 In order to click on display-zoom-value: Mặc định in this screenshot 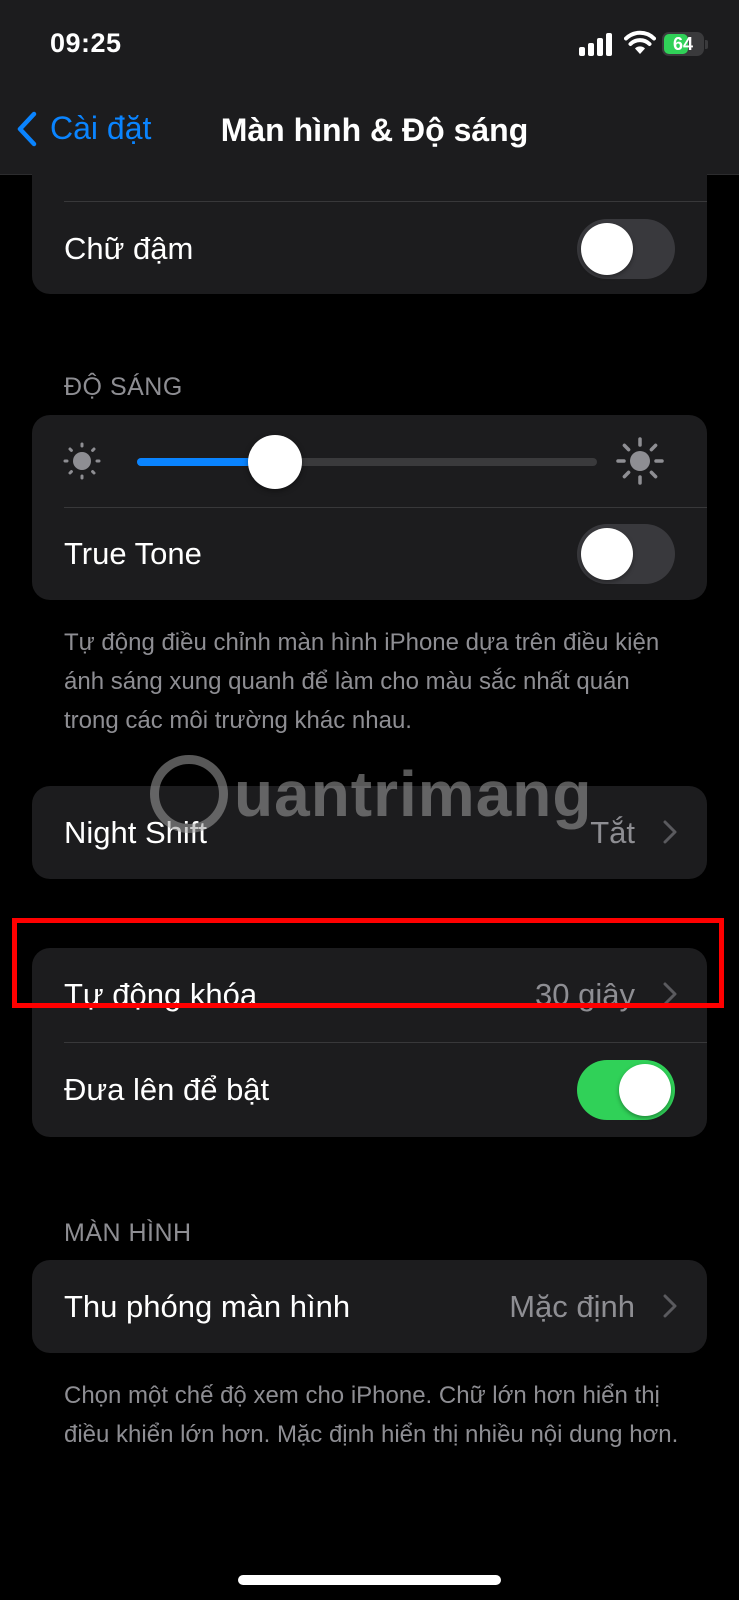, I will do `click(572, 1306)`.